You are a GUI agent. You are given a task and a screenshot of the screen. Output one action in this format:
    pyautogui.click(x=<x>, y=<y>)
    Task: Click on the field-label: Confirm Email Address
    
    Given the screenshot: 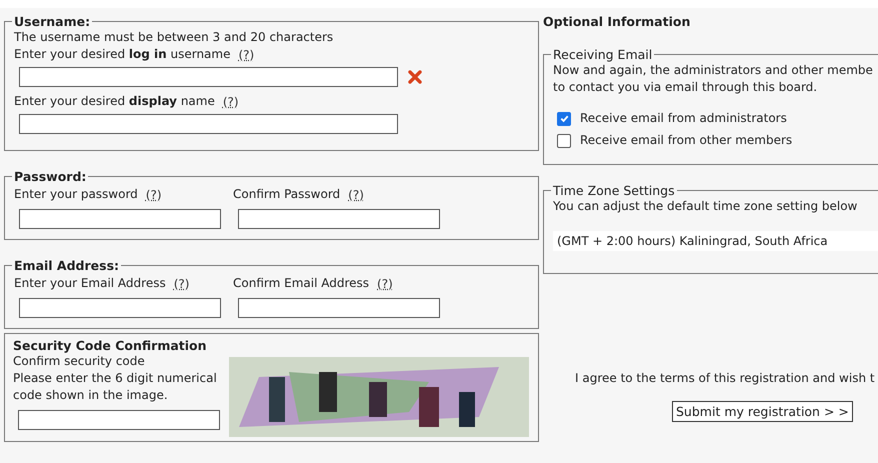 What is the action you would take?
    pyautogui.click(x=301, y=283)
    